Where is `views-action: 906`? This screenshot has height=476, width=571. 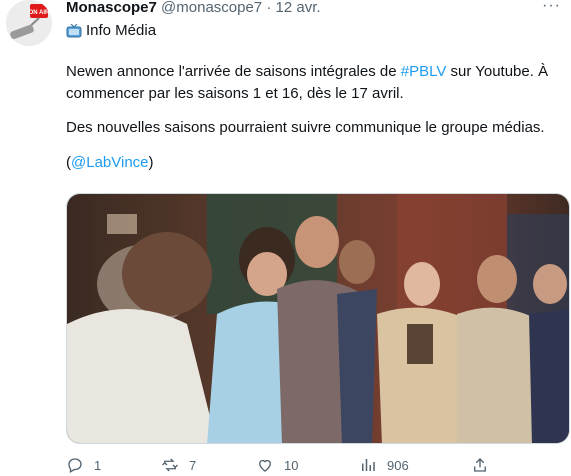 views-action: 906 is located at coordinates (384, 465).